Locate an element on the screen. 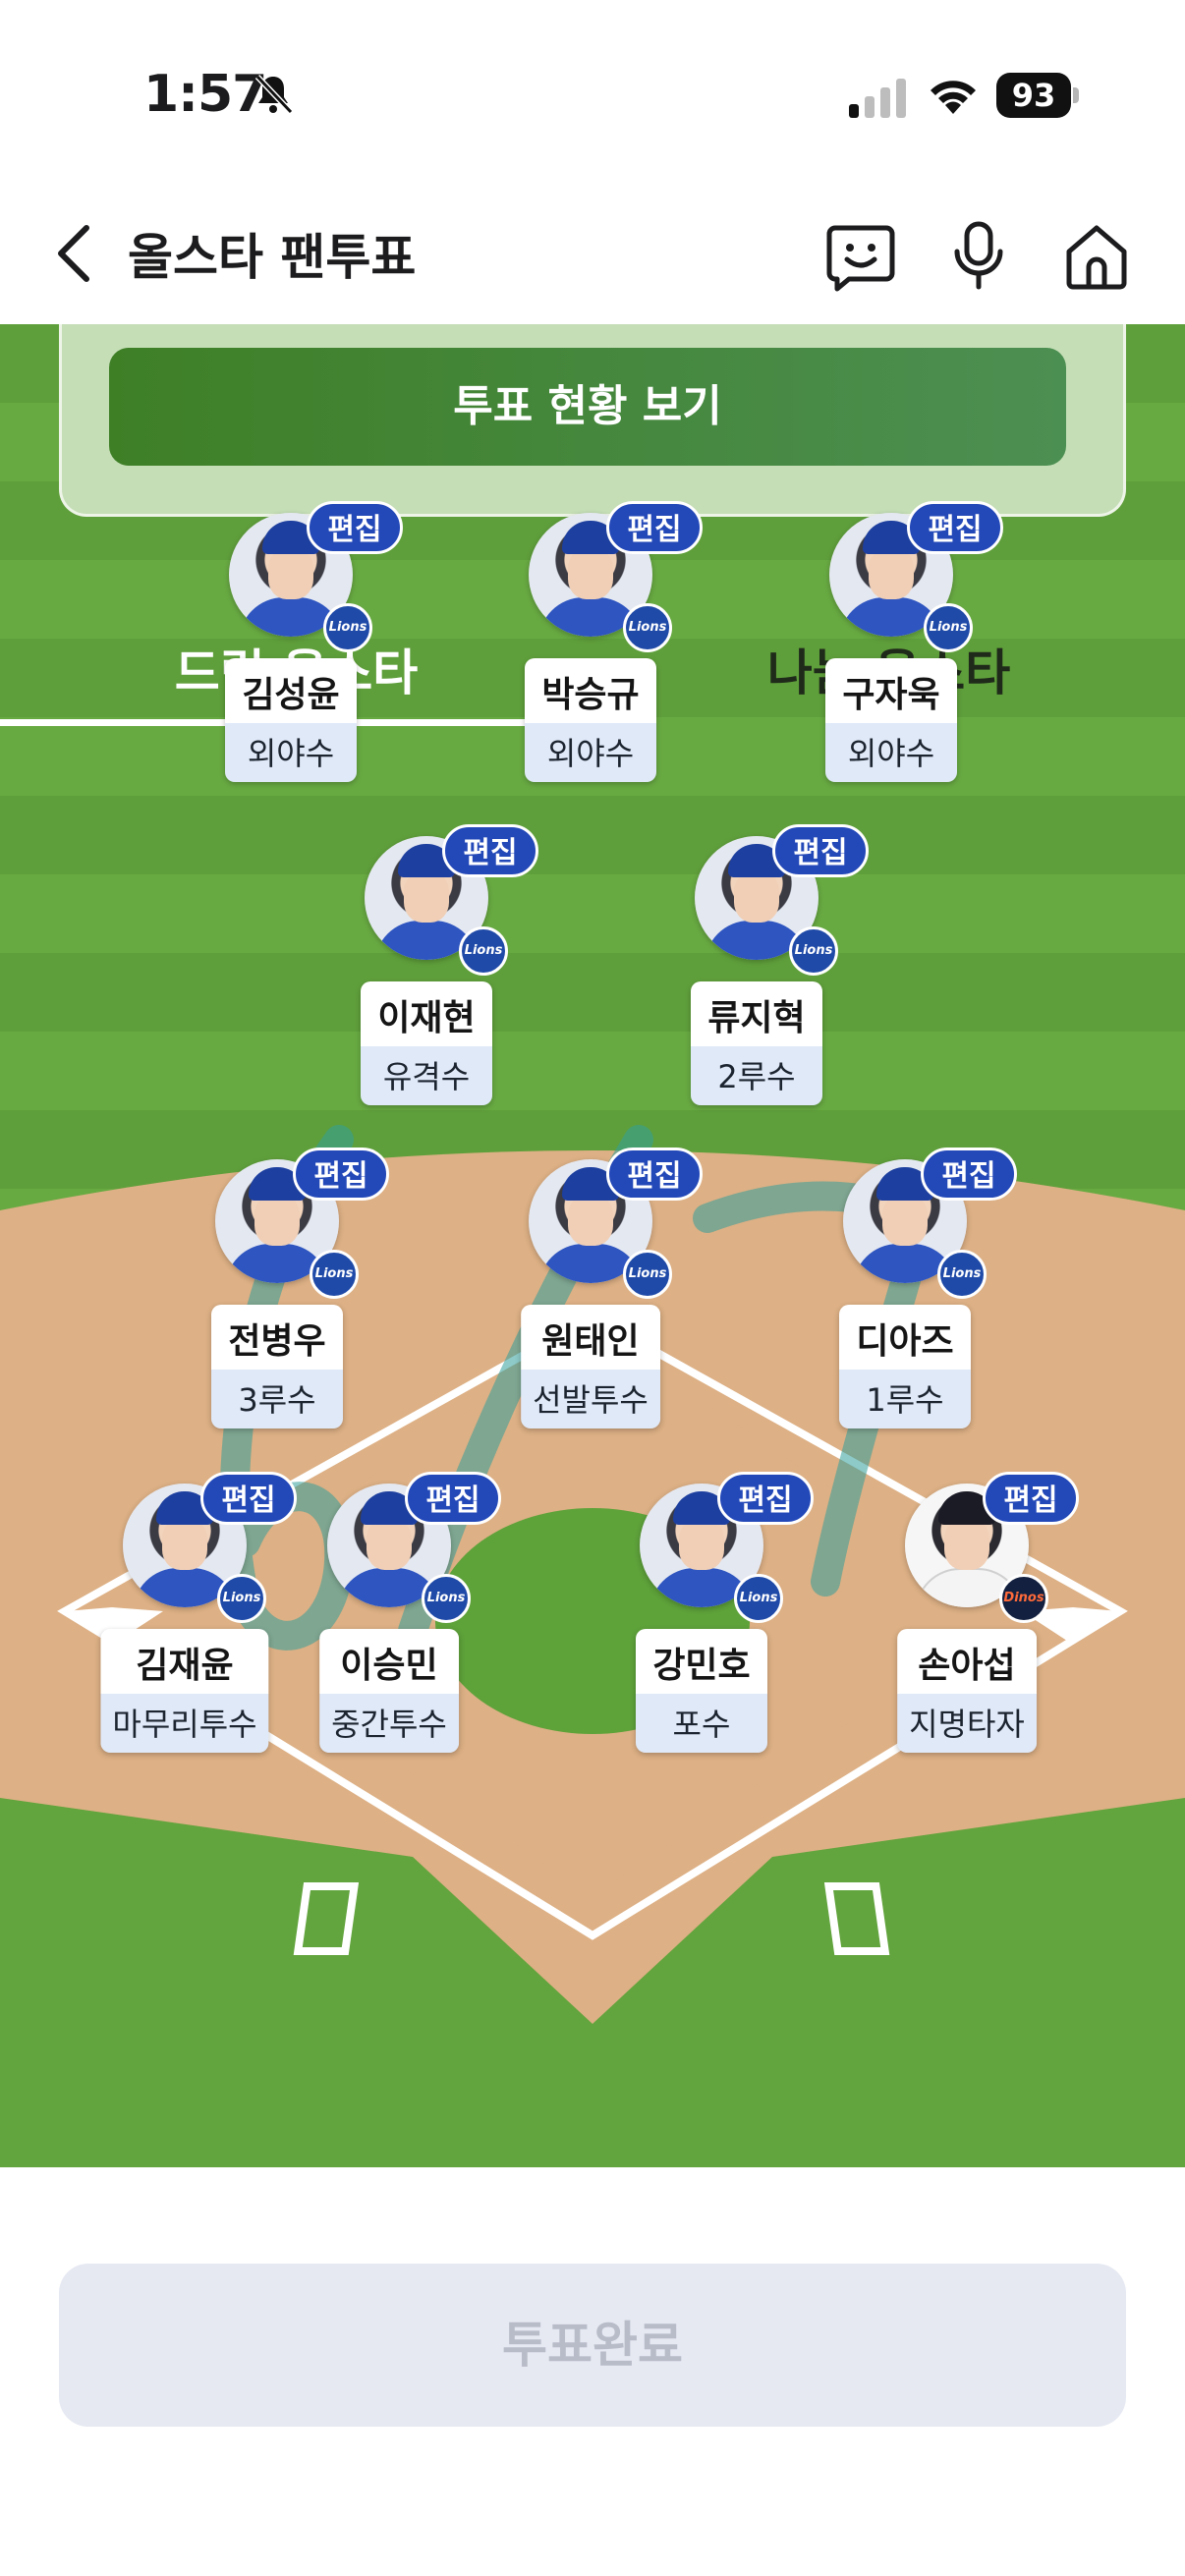 Image resolution: width=1185 pixels, height=2576 pixels. player-position: 선발투수 is located at coordinates (591, 1399).